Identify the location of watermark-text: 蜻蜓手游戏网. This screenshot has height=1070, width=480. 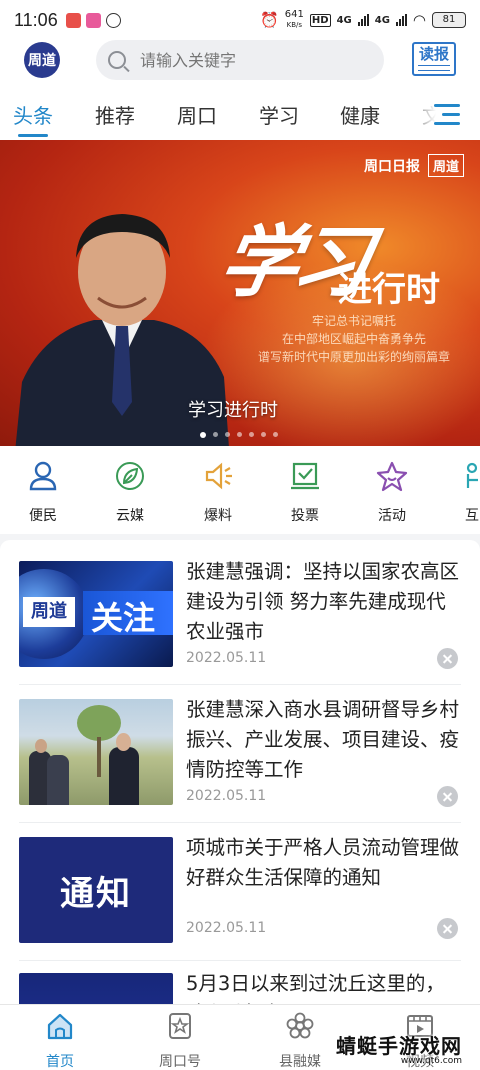
(399, 1046).